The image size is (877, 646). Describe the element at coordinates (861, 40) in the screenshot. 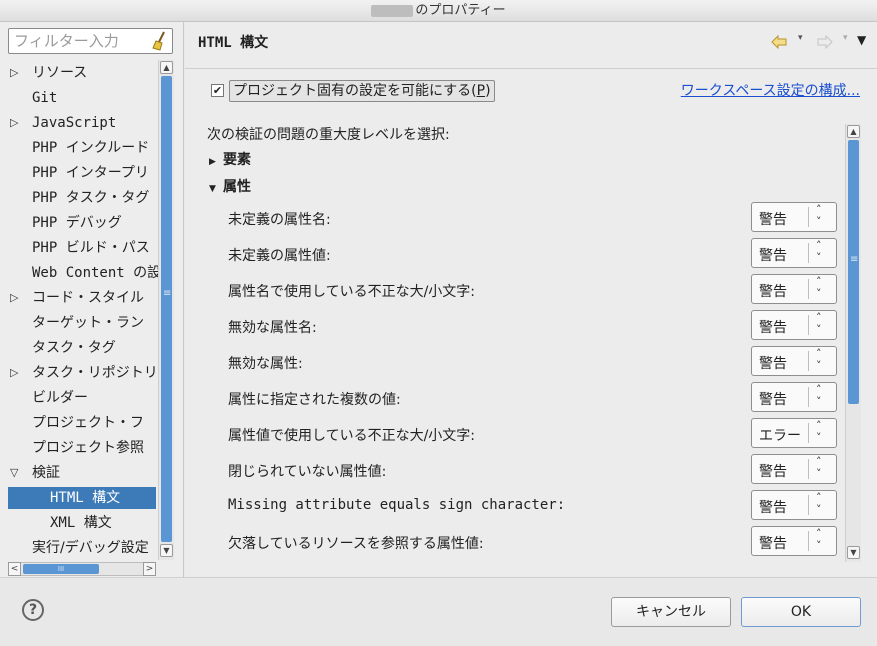

I see `view-menu-icon: ▼` at that location.